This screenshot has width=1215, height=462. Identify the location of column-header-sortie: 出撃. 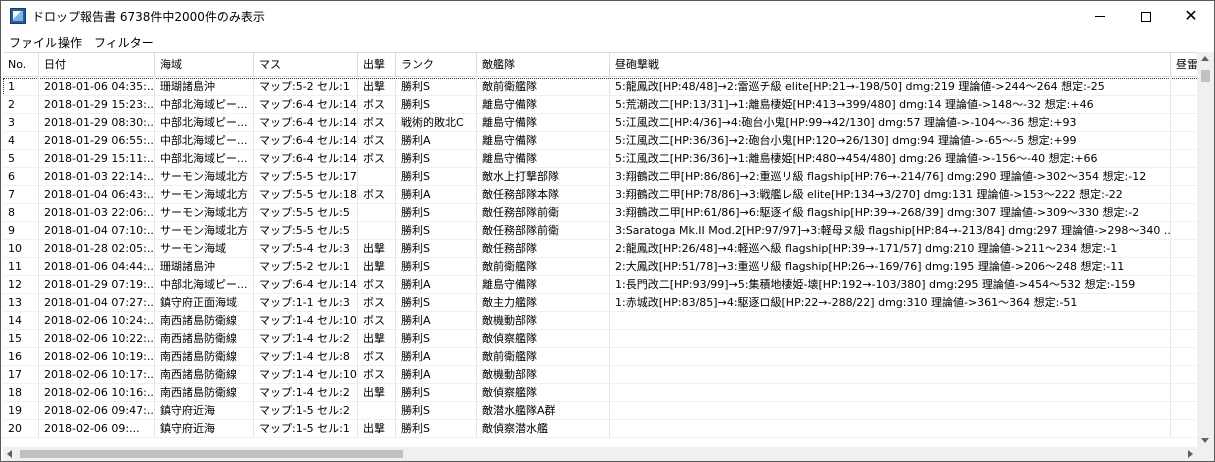
(377, 65).